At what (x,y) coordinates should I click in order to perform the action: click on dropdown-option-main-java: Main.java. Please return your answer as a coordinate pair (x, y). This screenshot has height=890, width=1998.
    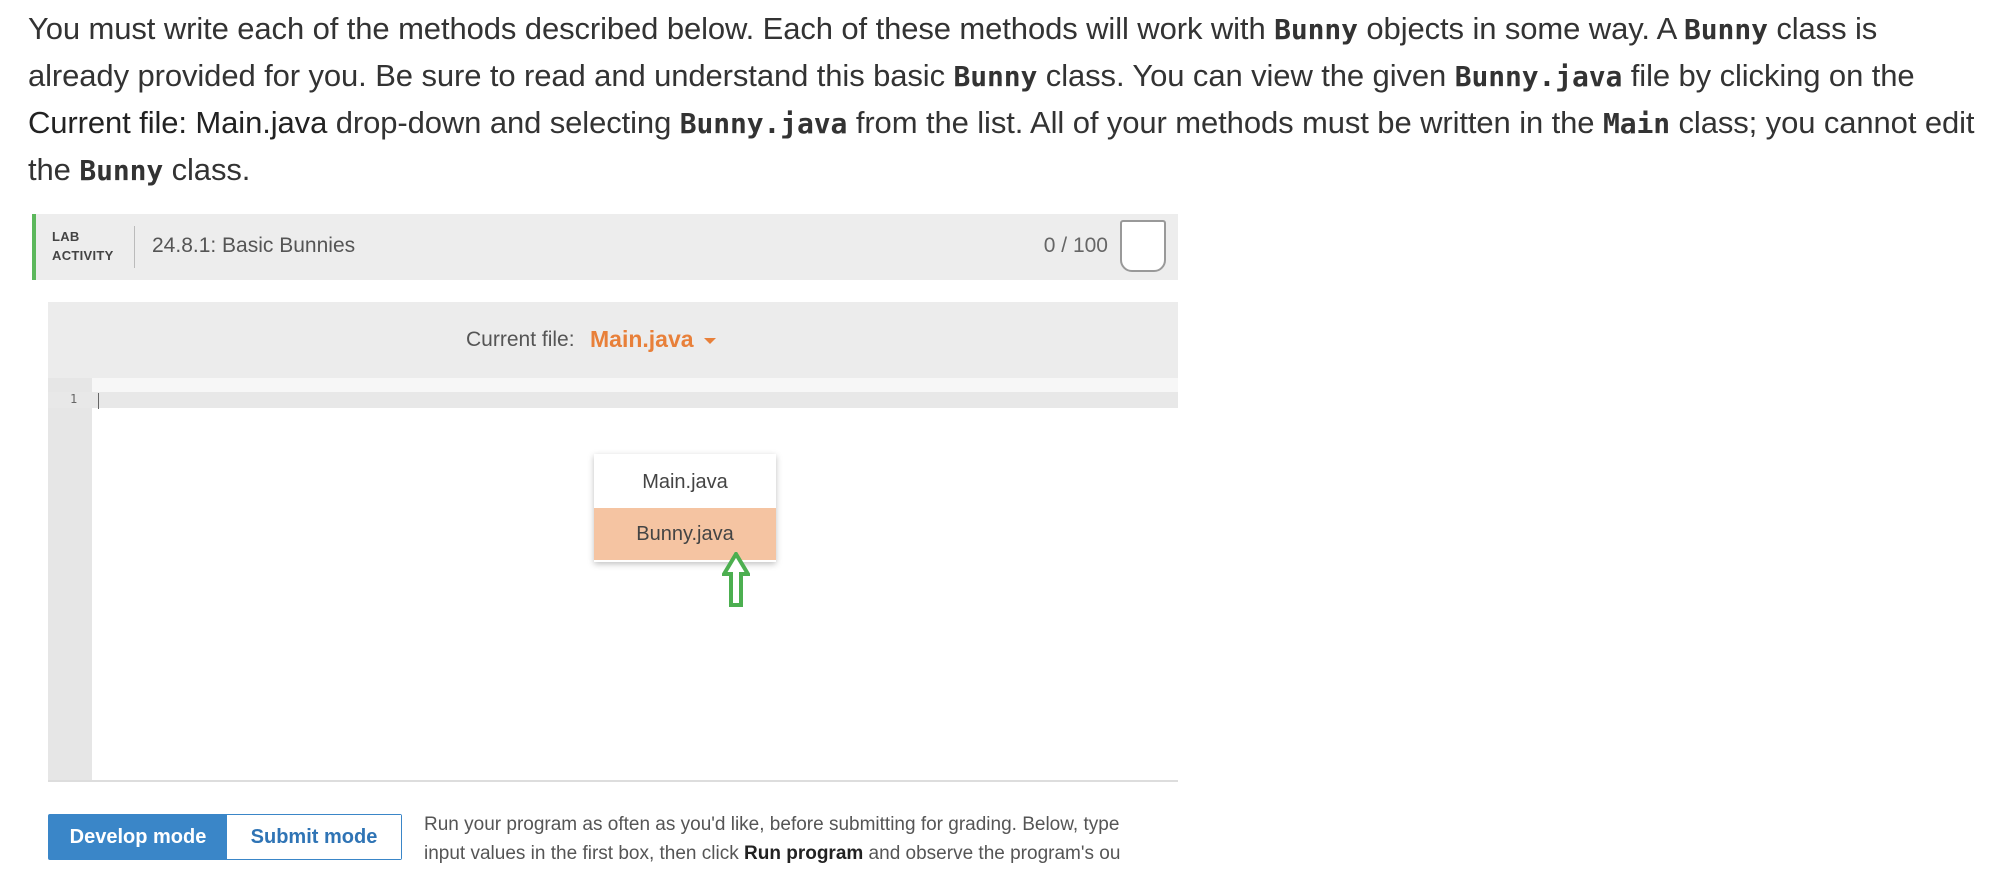
    Looking at the image, I should click on (685, 482).